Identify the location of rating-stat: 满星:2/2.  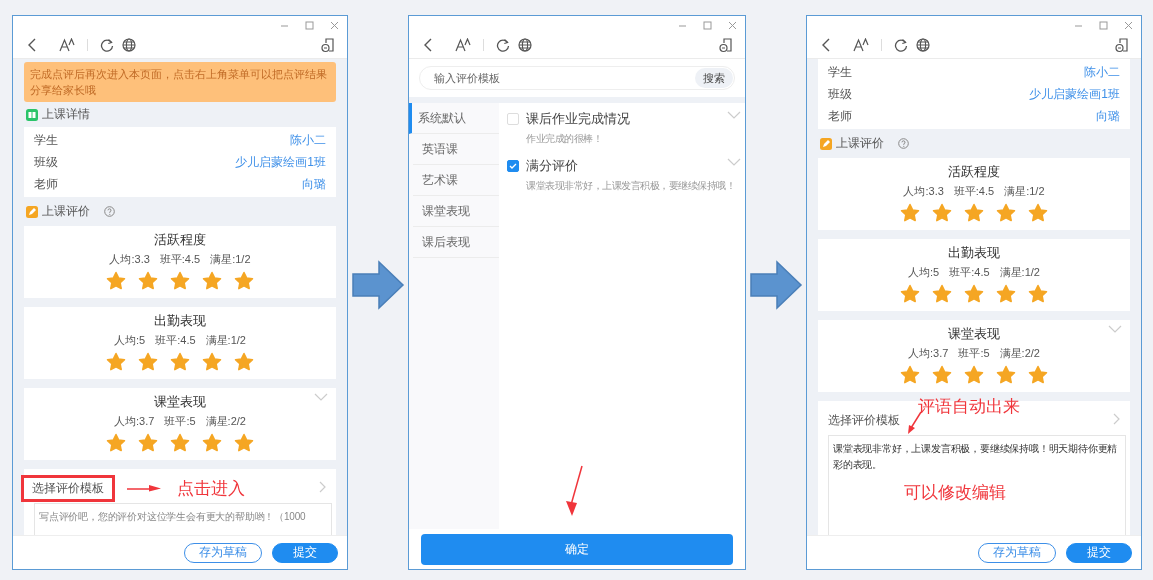
(1019, 353).